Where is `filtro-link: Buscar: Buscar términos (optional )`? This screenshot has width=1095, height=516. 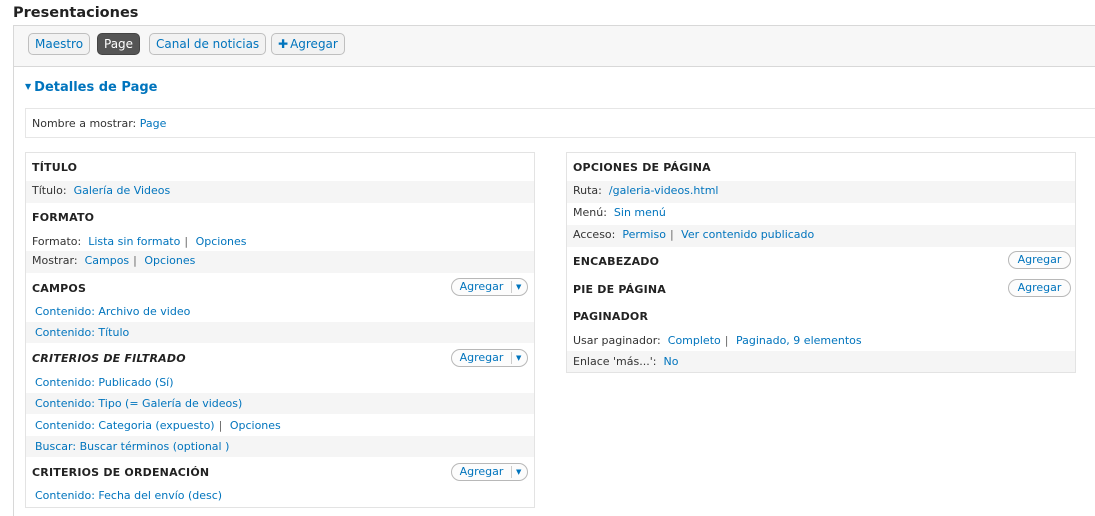
filtro-link: Buscar: Buscar términos (optional ) is located at coordinates (132, 446).